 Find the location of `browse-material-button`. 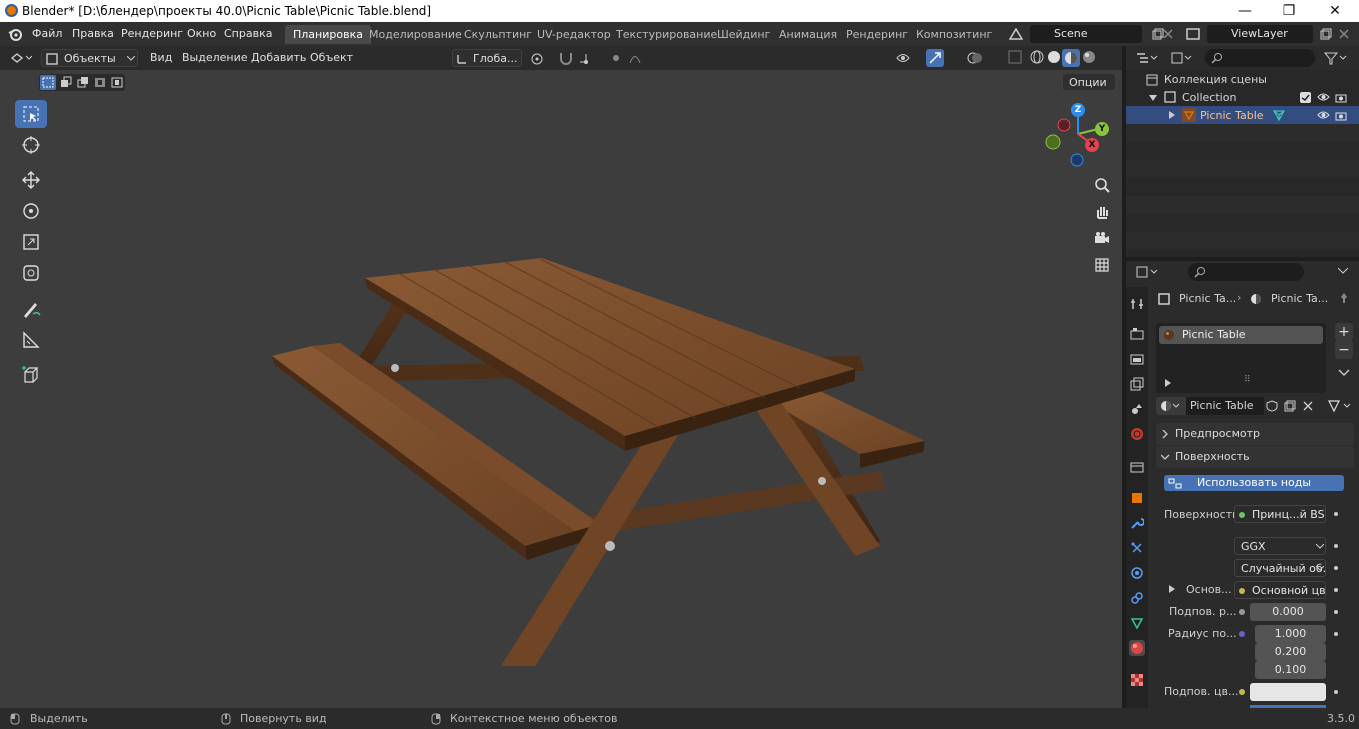

browse-material-button is located at coordinates (1171, 406).